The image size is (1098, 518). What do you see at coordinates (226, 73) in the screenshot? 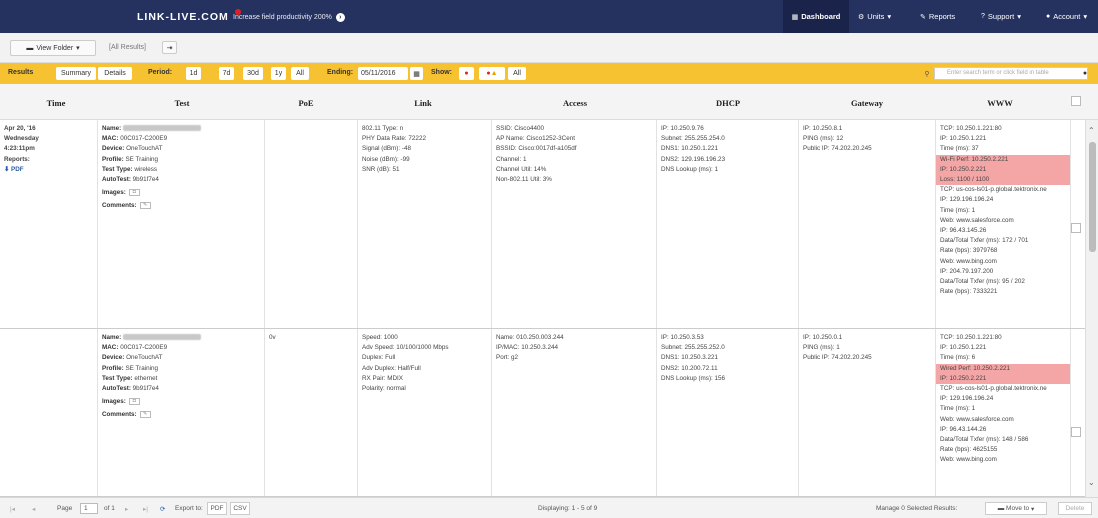
I see `period-7d: 7d` at bounding box center [226, 73].